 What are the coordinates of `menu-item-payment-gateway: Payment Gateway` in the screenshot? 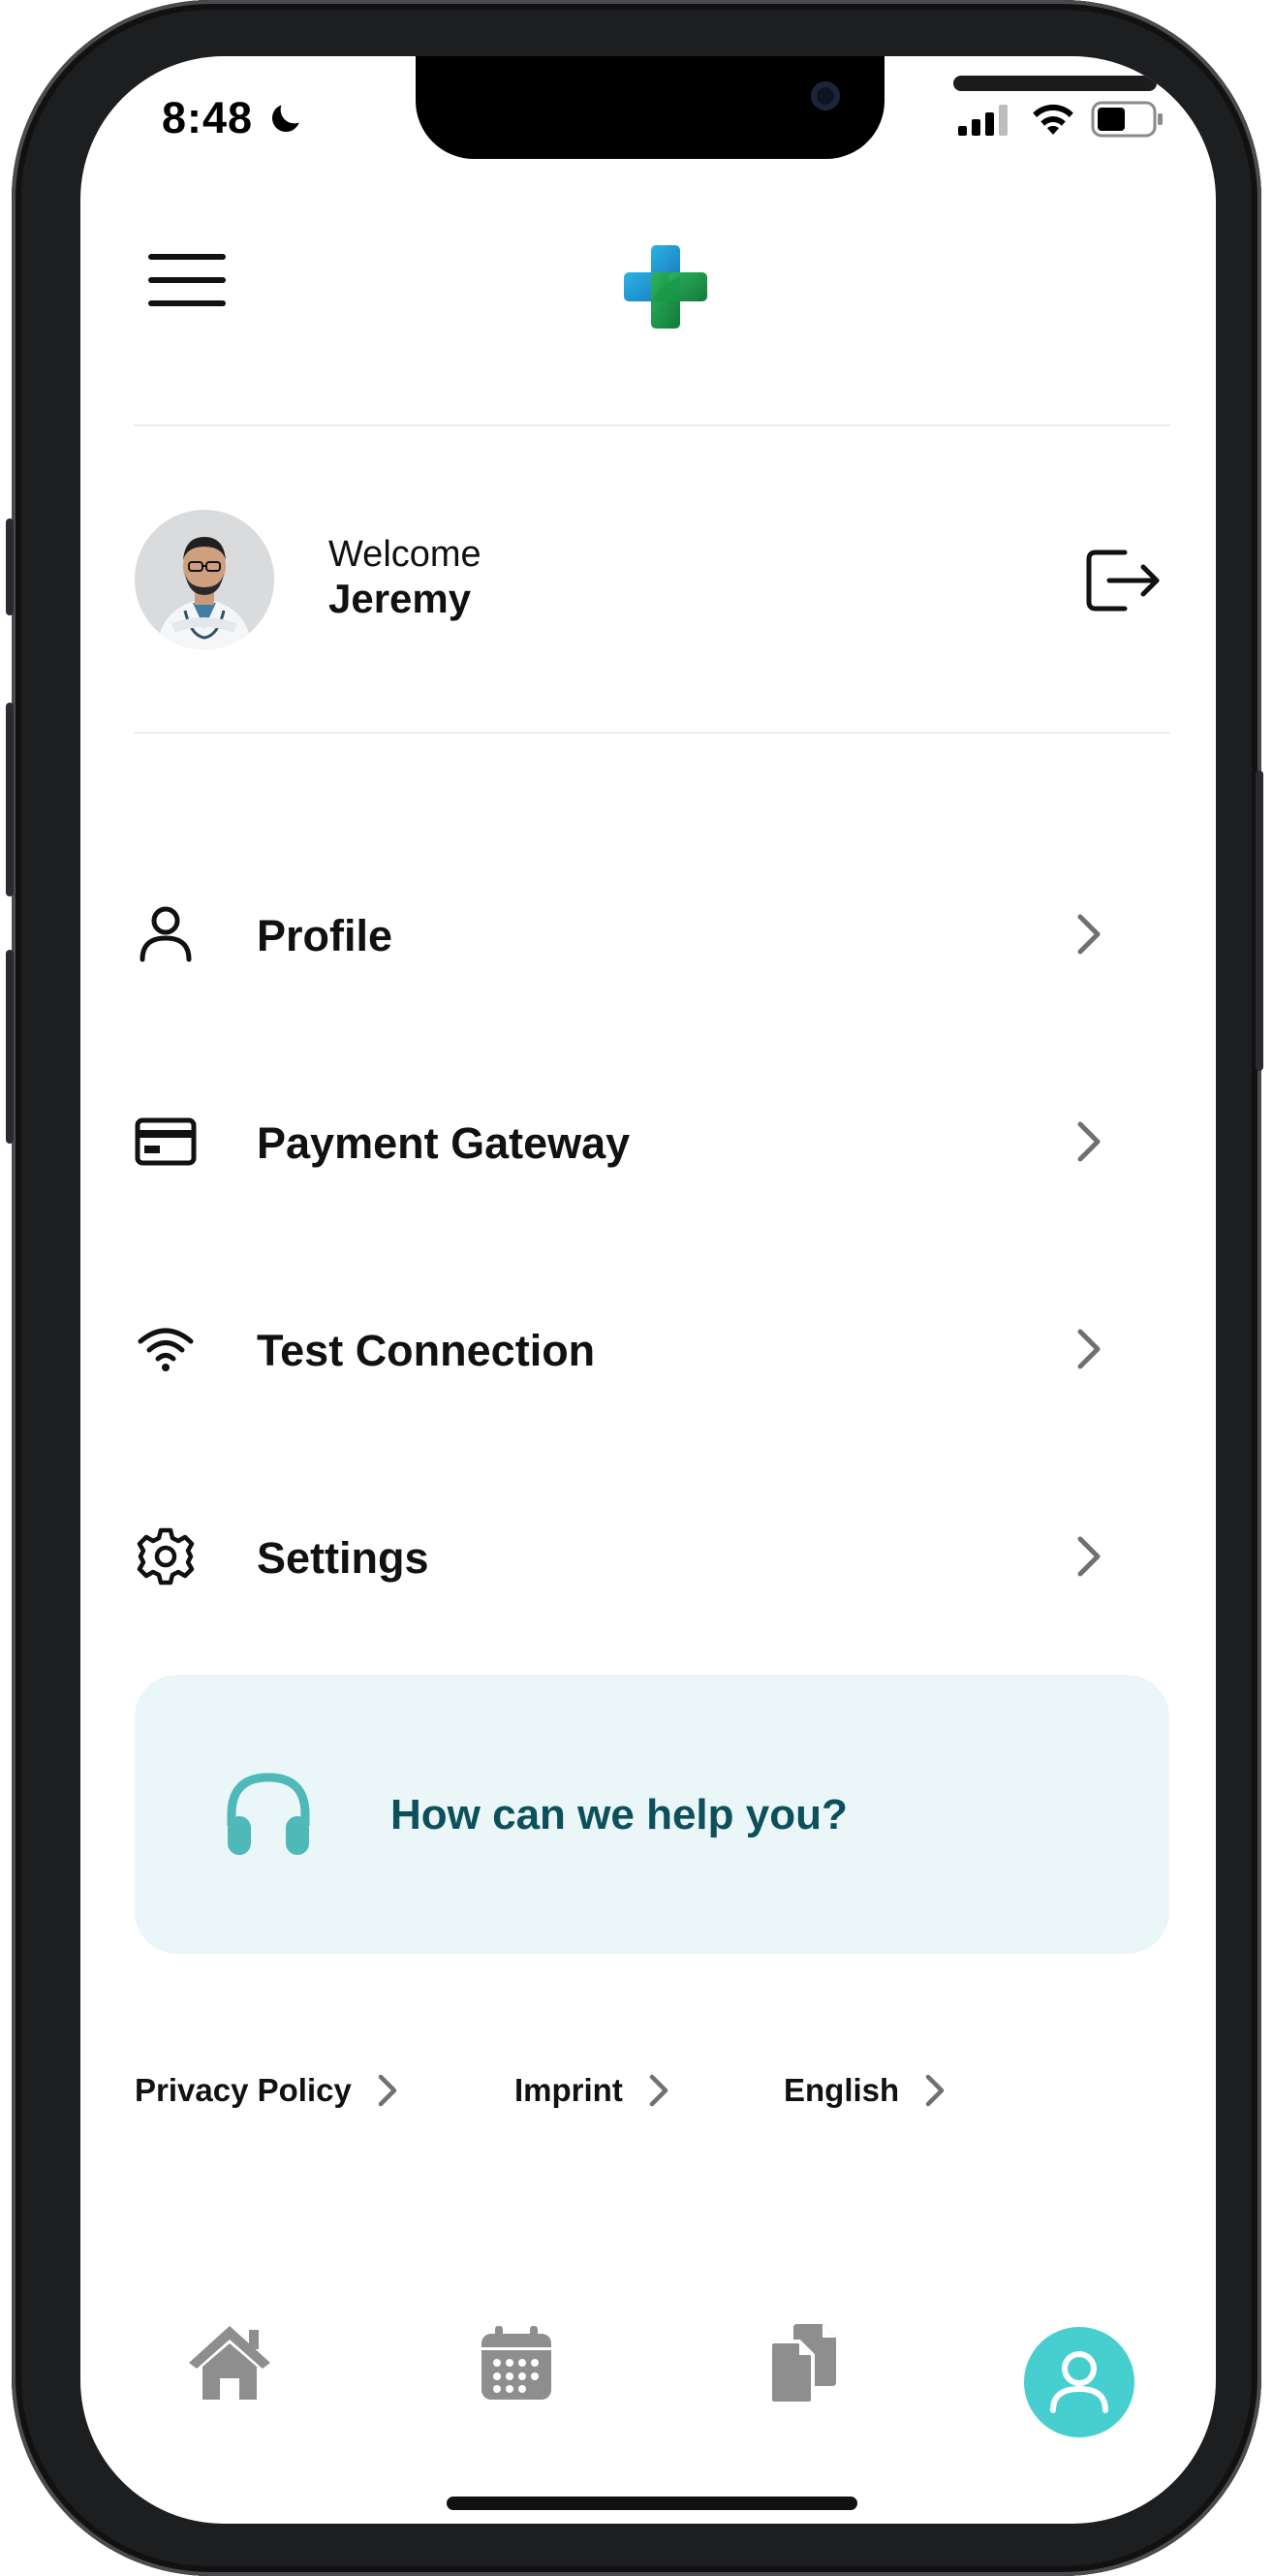 It's located at (619, 1142).